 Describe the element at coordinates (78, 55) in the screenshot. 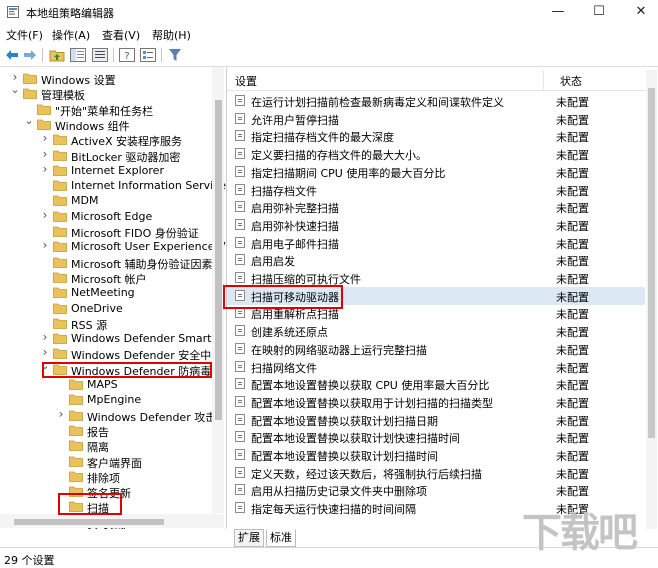

I see `show-hide-tree-button` at that location.